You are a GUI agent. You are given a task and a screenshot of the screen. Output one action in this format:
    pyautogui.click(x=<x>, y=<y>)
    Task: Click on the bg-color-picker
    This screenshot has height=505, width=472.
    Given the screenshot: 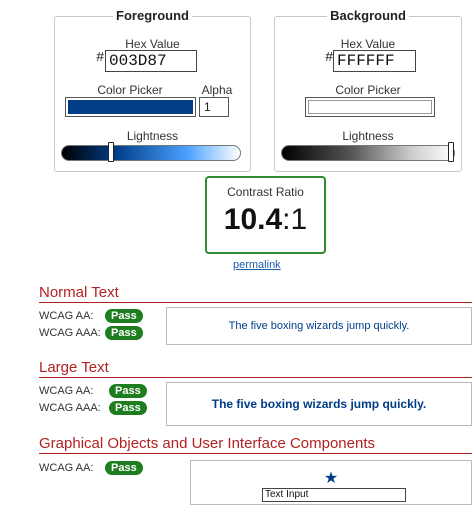 What is the action you would take?
    pyautogui.click(x=370, y=107)
    